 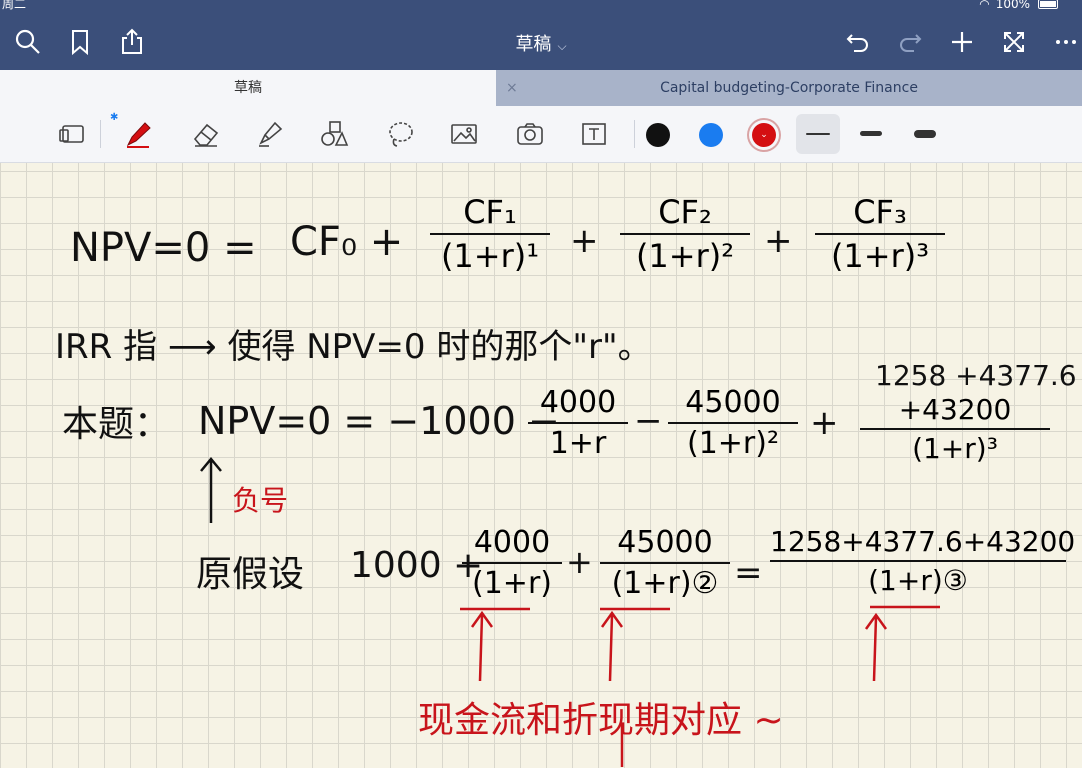 What do you see at coordinates (14, 5) in the screenshot?
I see `status-day: 周二` at bounding box center [14, 5].